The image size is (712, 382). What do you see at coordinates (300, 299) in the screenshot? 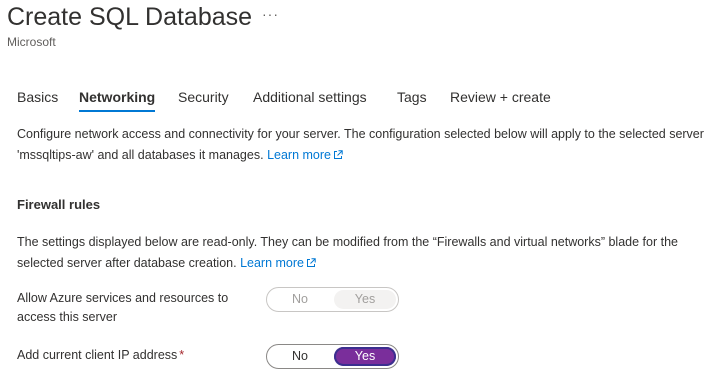
I see `allow-azure-no-option: No` at bounding box center [300, 299].